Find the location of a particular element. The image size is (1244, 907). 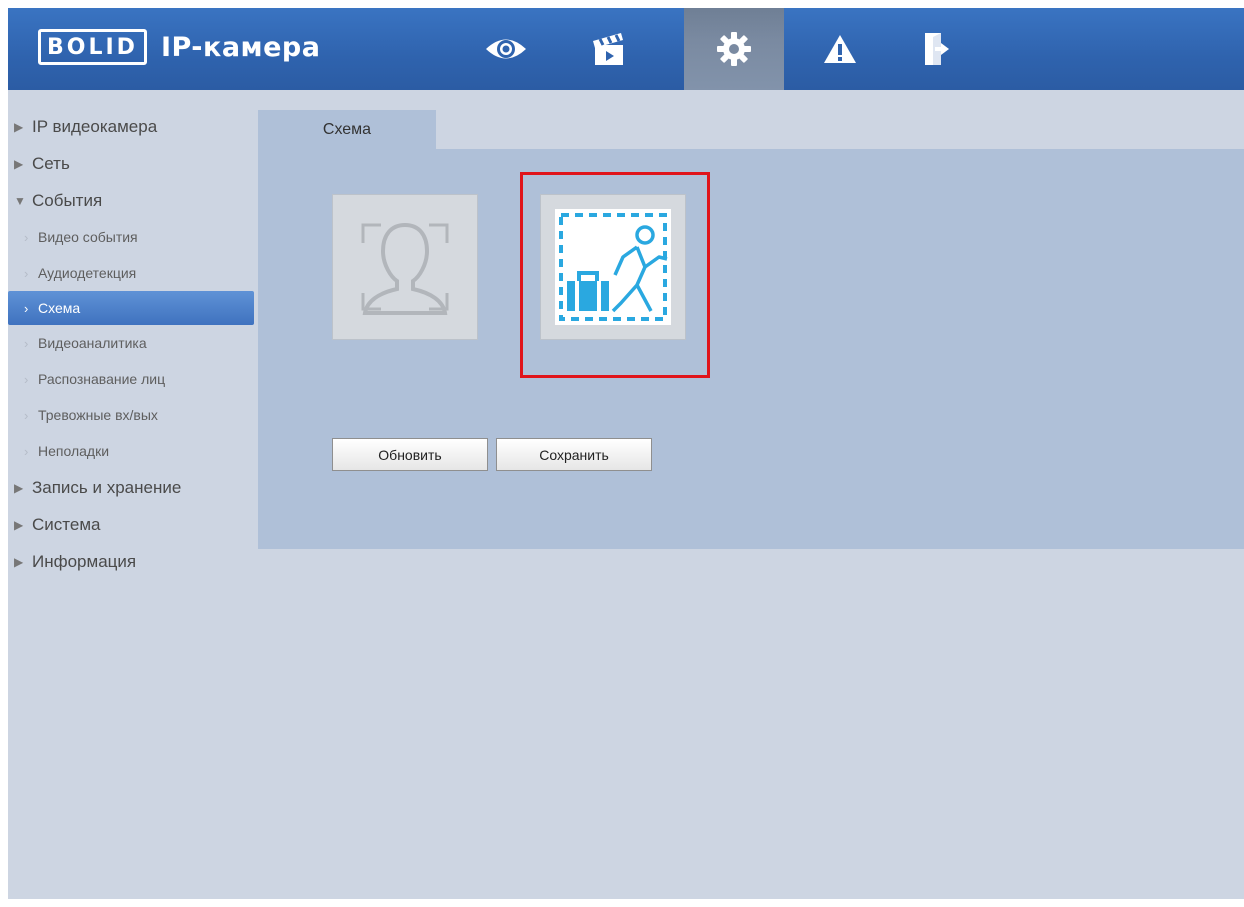

save-button: Сохранить is located at coordinates (574, 454).